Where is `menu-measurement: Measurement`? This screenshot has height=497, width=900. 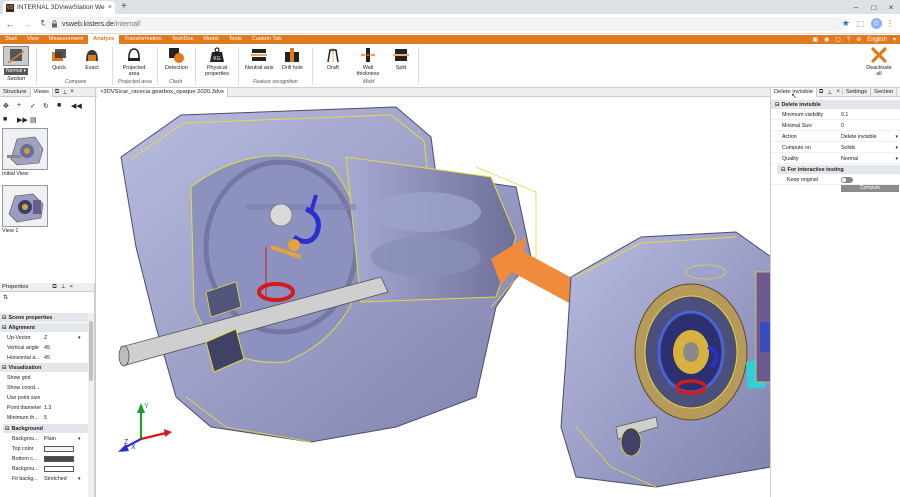
menu-measurement: Measurement is located at coordinates (66, 39).